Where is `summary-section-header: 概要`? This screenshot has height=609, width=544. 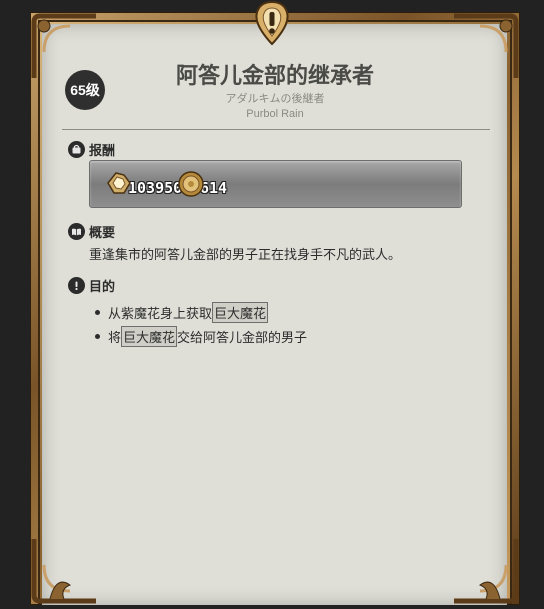
summary-section-header: 概要 is located at coordinates (91, 231).